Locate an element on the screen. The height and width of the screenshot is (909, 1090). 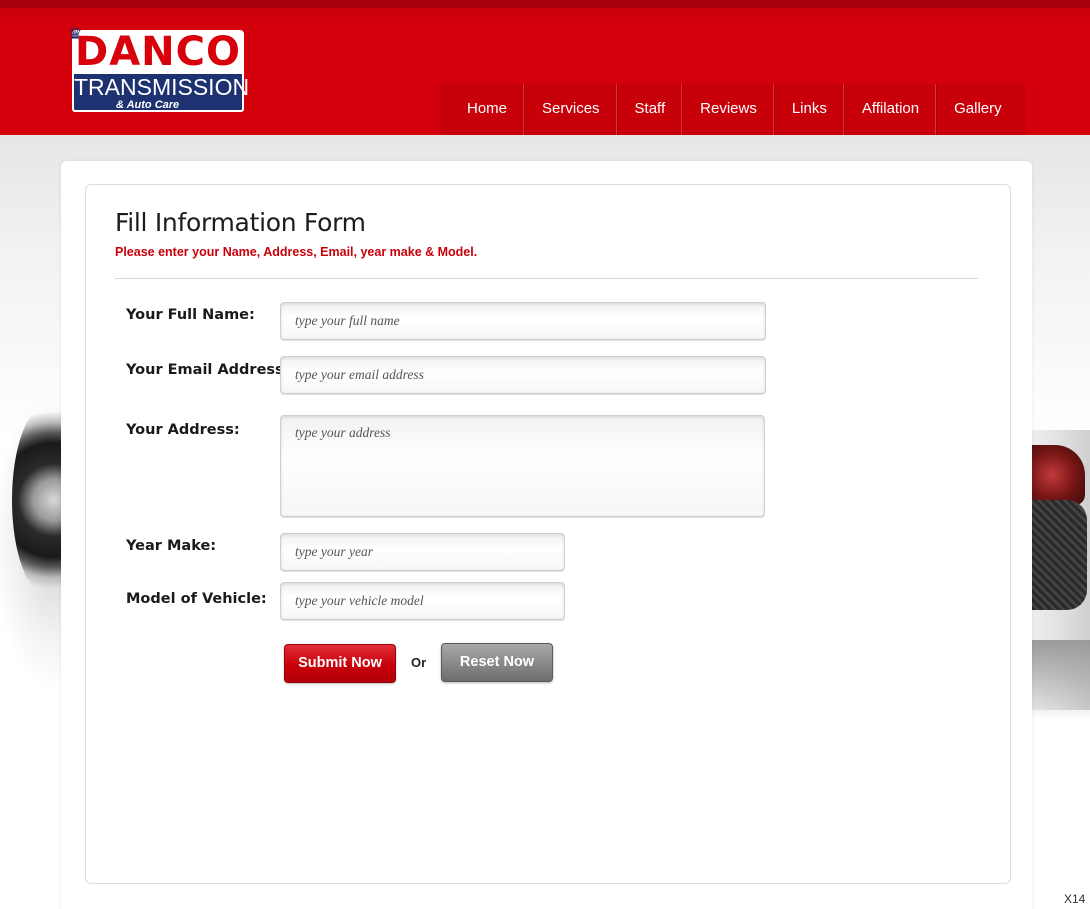
submit-button: Submit Now is located at coordinates (340, 663).